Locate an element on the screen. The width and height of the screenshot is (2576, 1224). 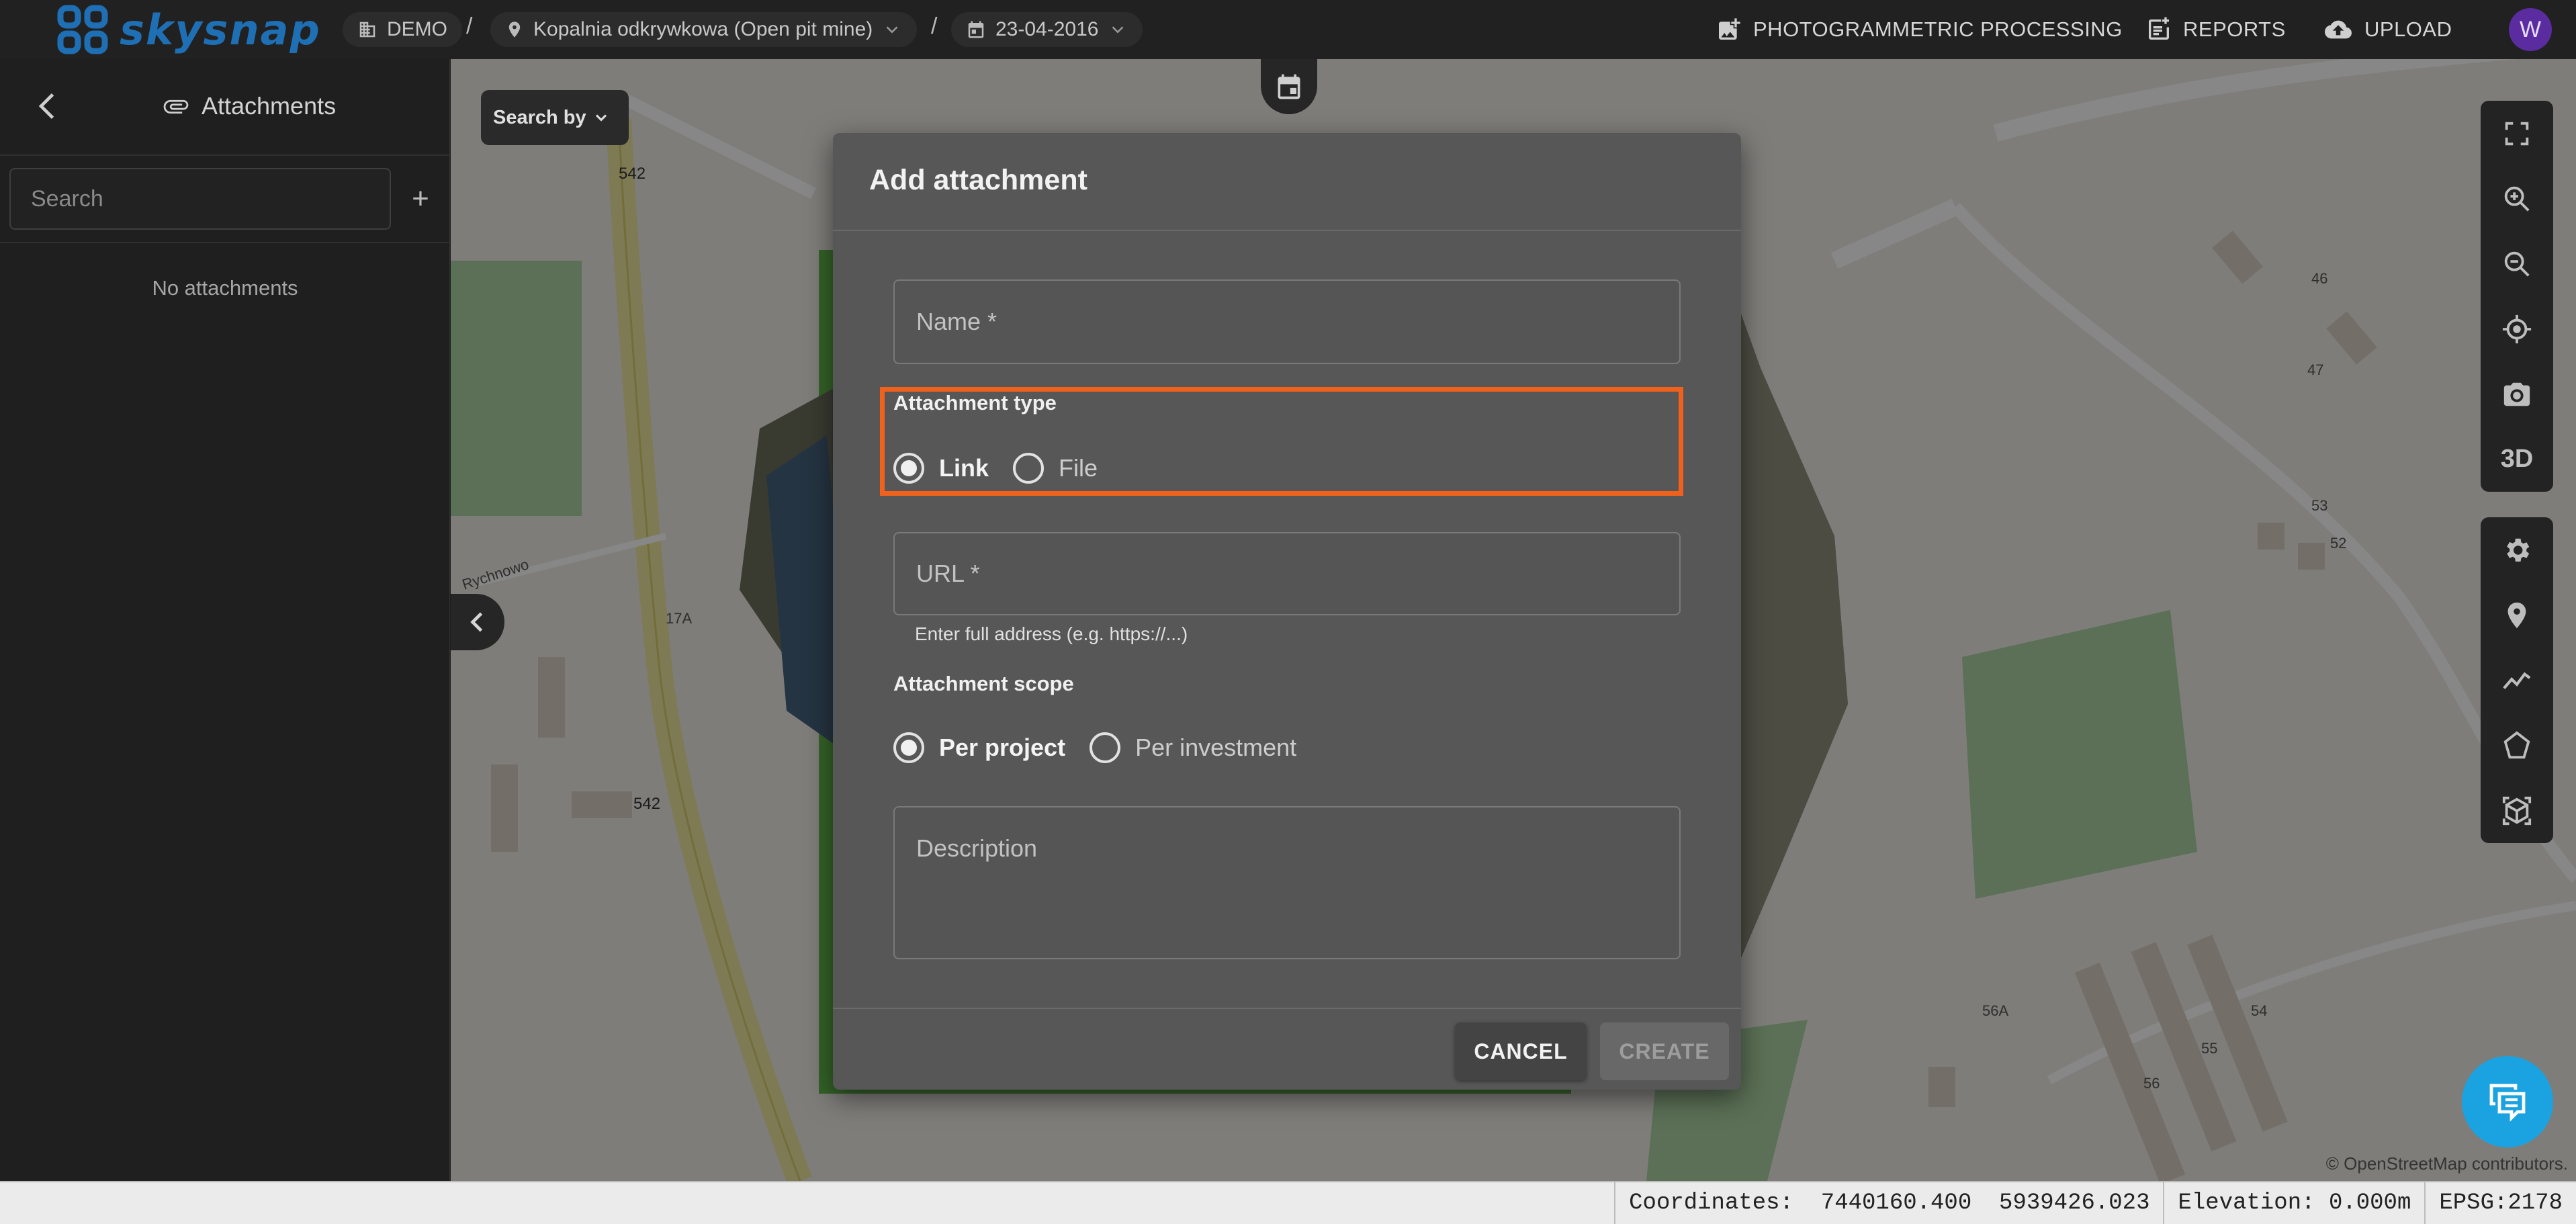
add-attachment-button: + is located at coordinates (421, 199).